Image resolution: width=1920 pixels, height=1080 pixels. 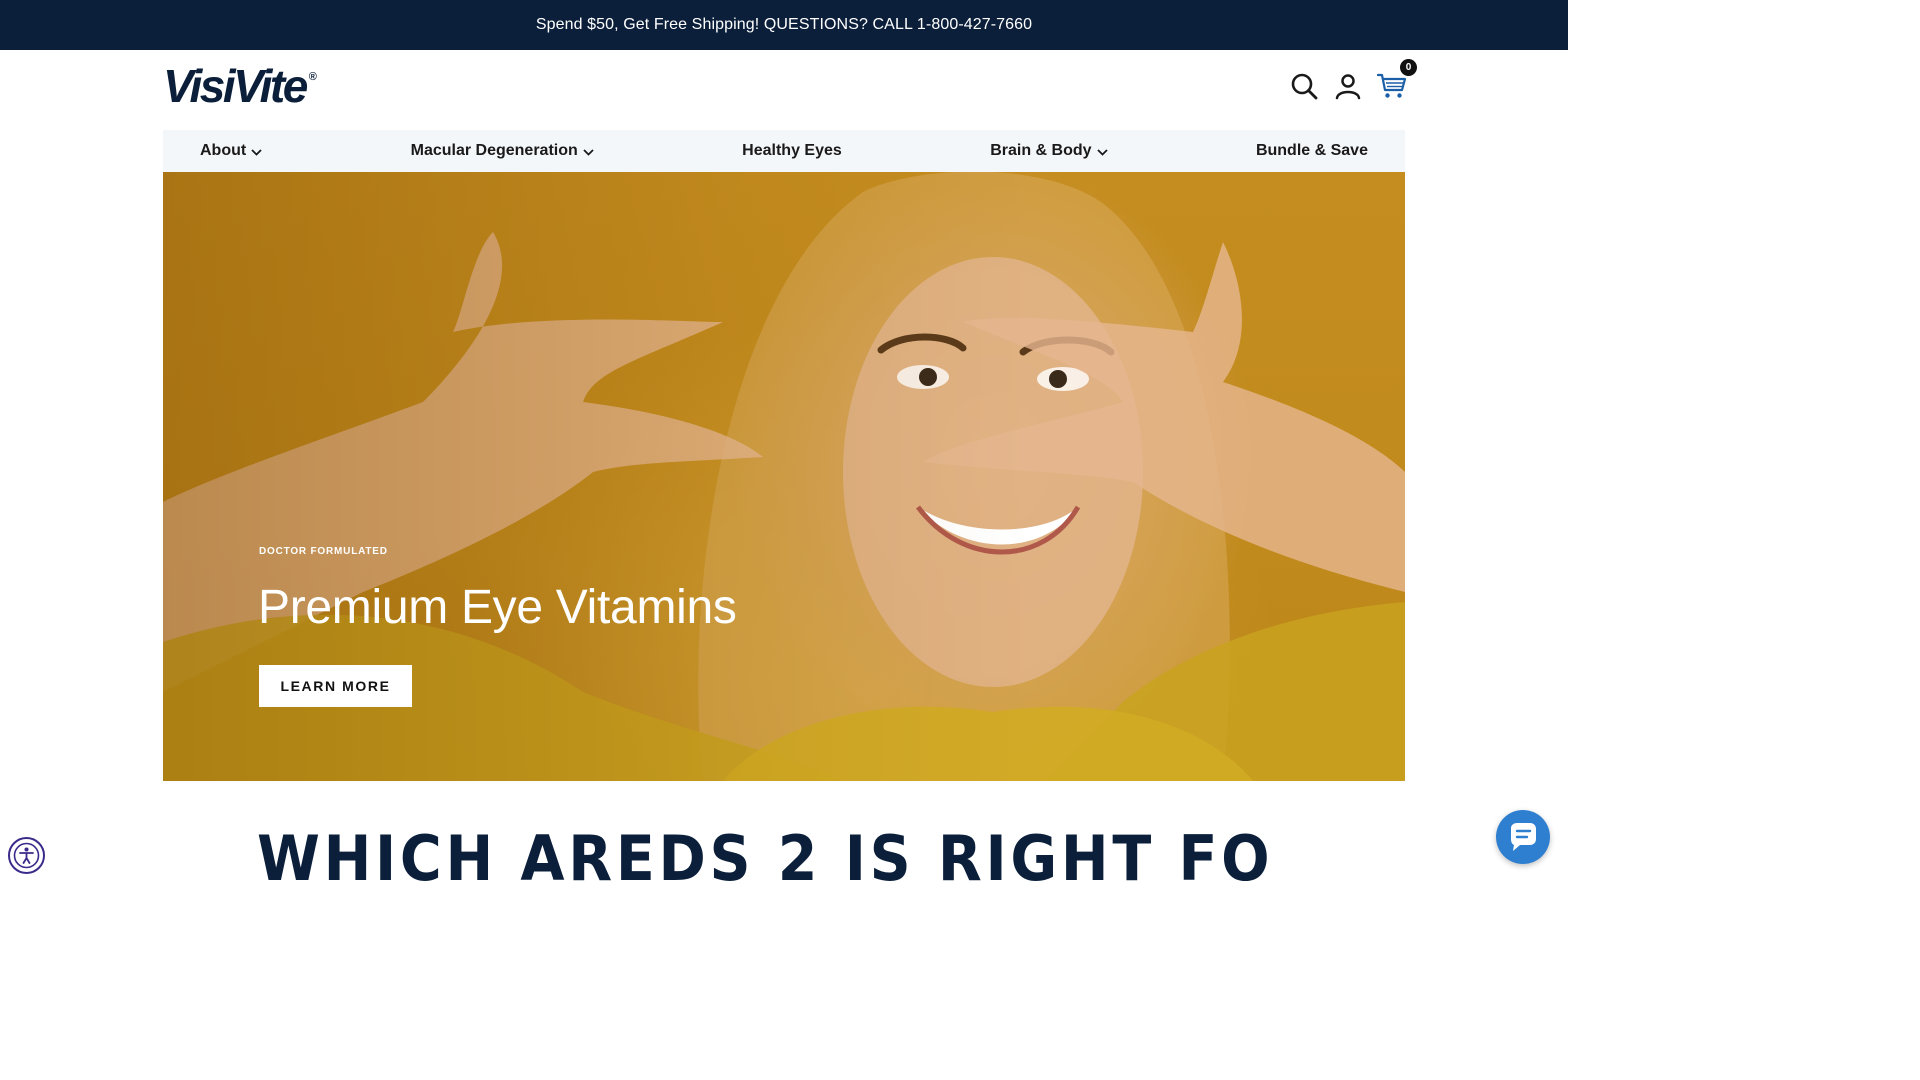 I want to click on cart-count-badge: 0, so click(x=1408, y=67).